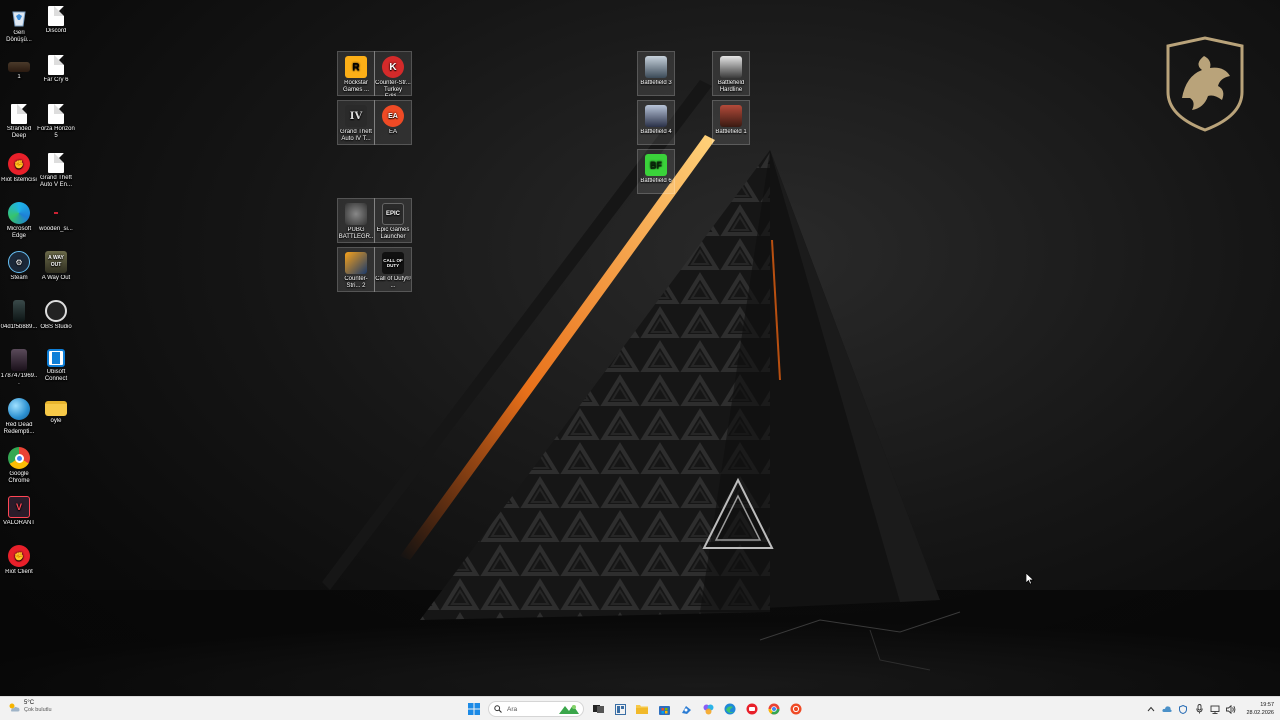 The width and height of the screenshot is (1280, 720). I want to click on icon-a-way-out: A WAY OUT A Way Out, so click(56, 265).